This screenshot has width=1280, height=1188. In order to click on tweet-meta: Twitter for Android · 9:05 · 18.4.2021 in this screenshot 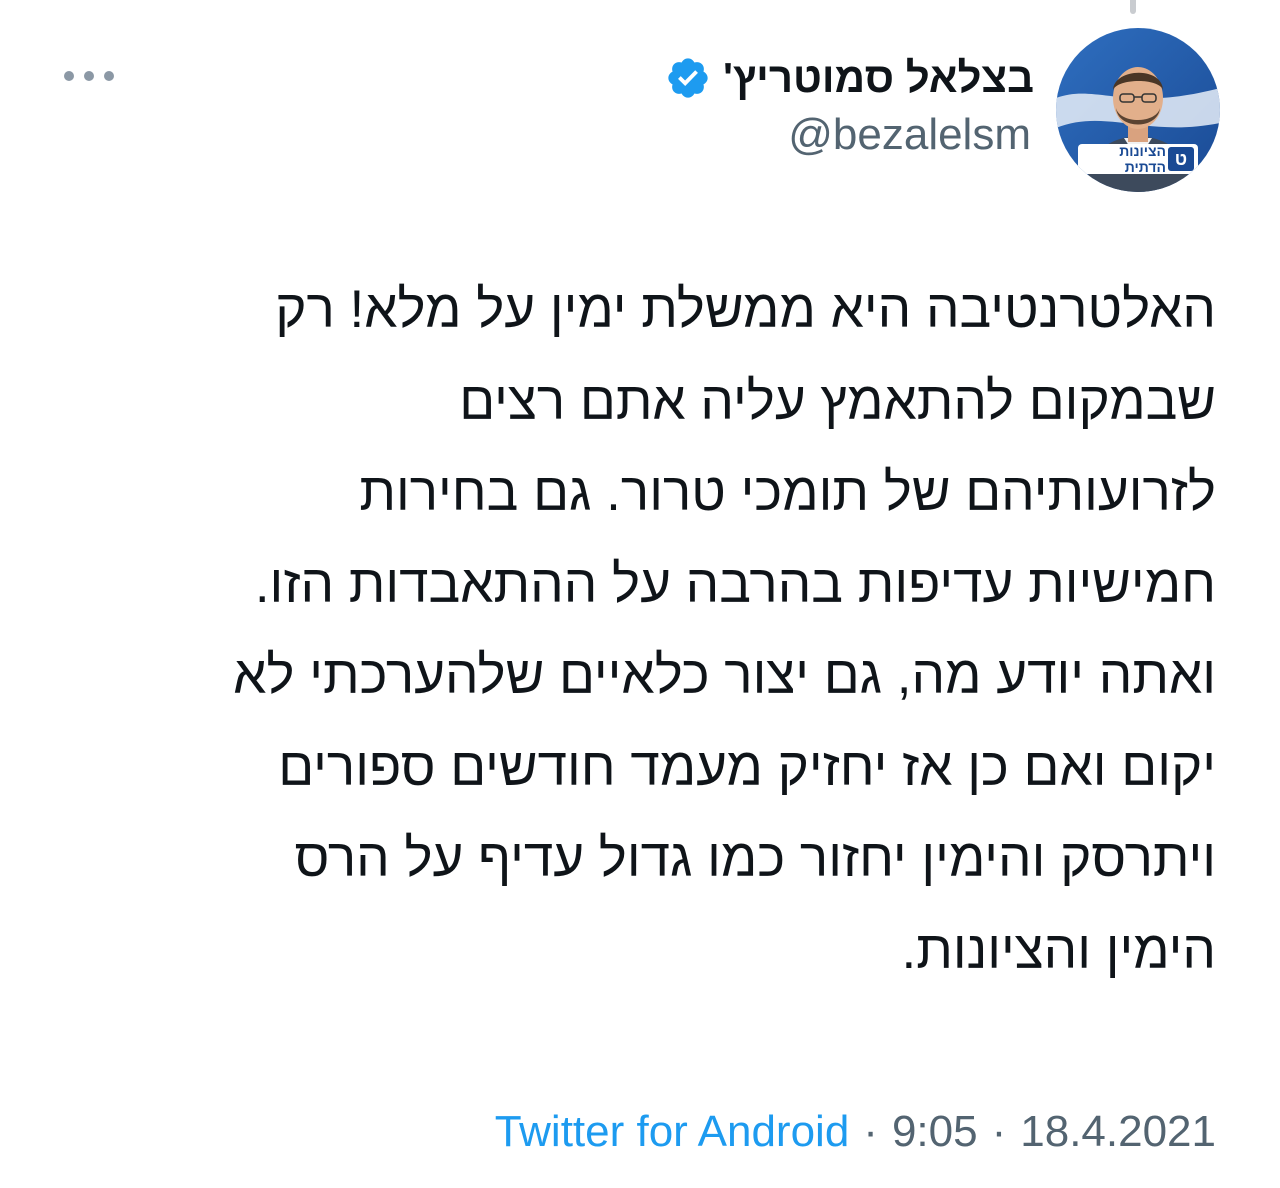, I will do `click(855, 1132)`.